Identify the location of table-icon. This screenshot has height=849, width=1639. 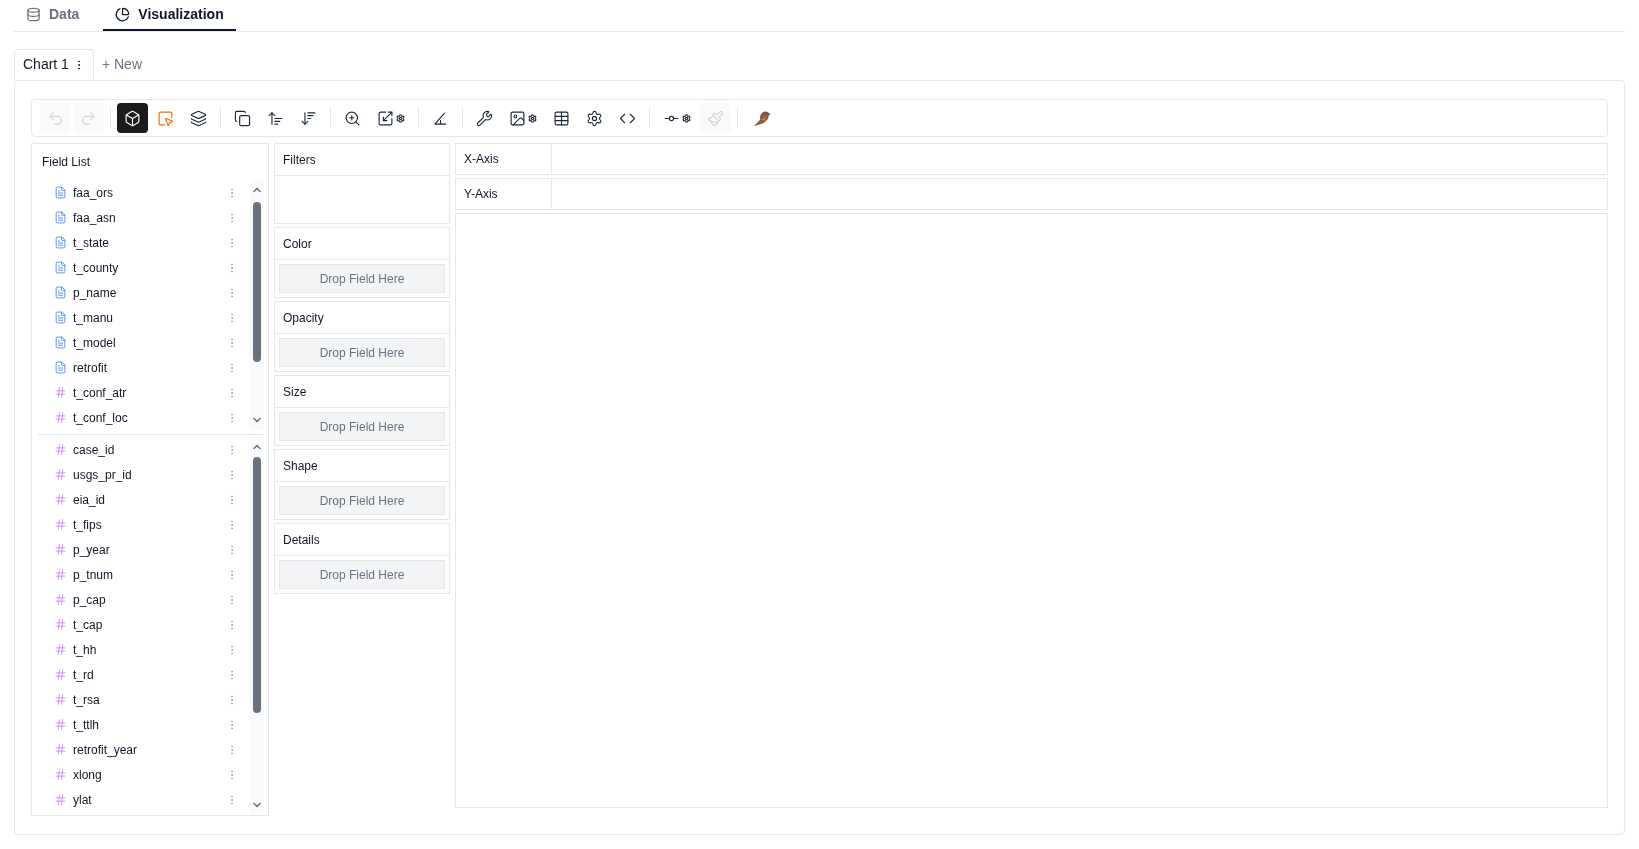
(561, 118).